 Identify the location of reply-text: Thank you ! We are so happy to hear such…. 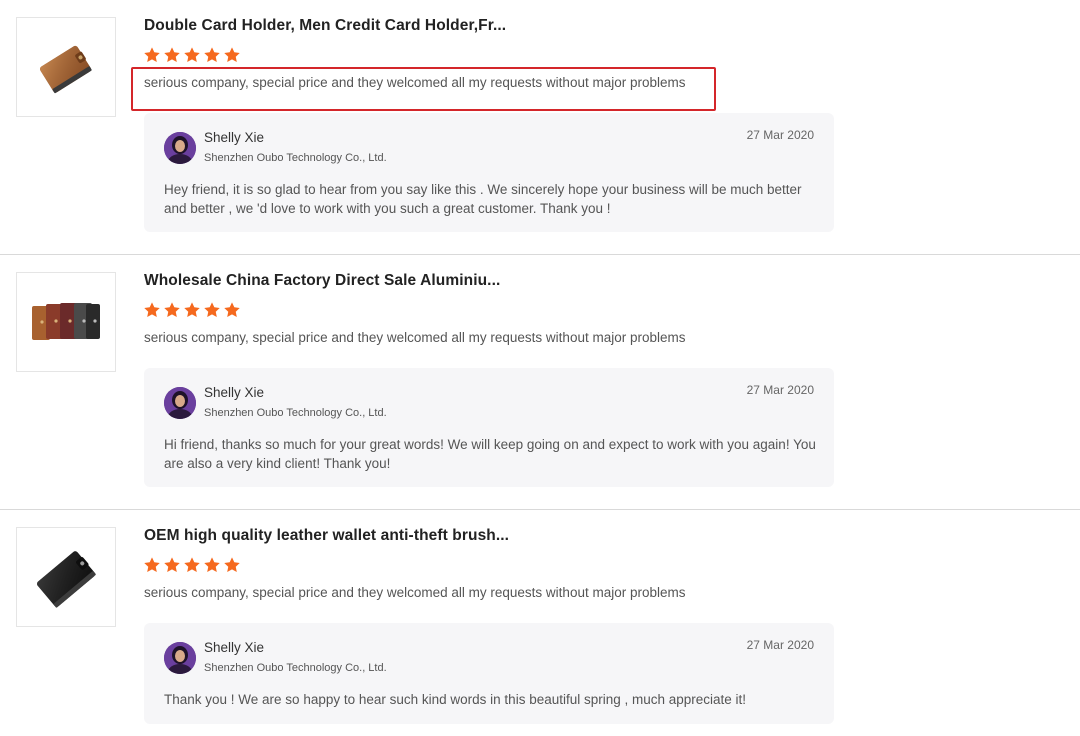
(455, 699).